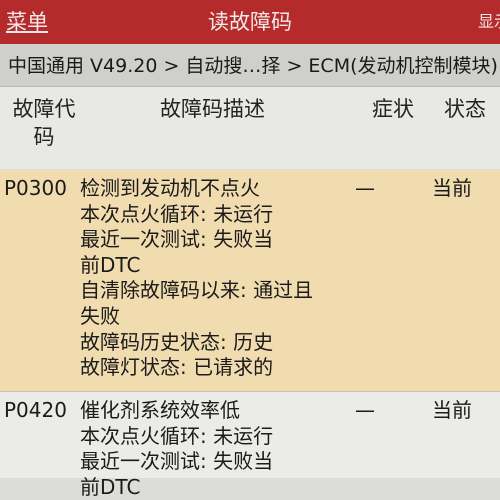 The width and height of the screenshot is (500, 500). Describe the element at coordinates (177, 341) in the screenshot. I see `dtc-description-line: 故障码历史状态: 历史` at that location.